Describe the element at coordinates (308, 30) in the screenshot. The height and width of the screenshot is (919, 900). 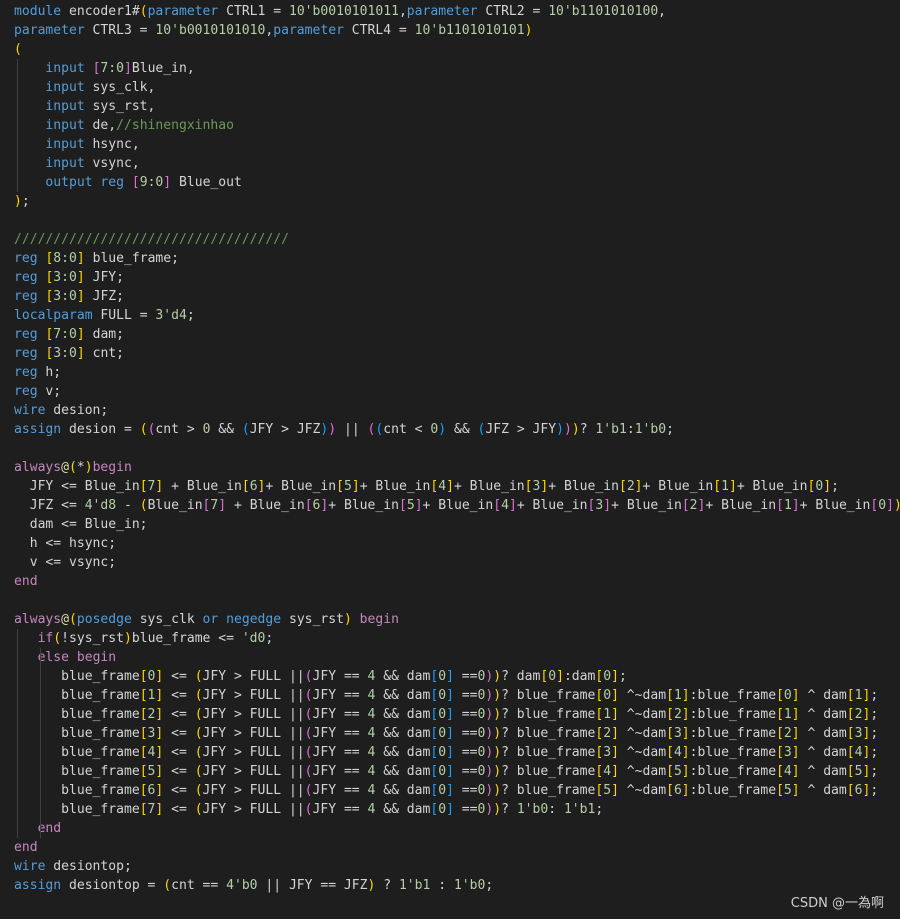
I see `code-token: parameter` at that location.